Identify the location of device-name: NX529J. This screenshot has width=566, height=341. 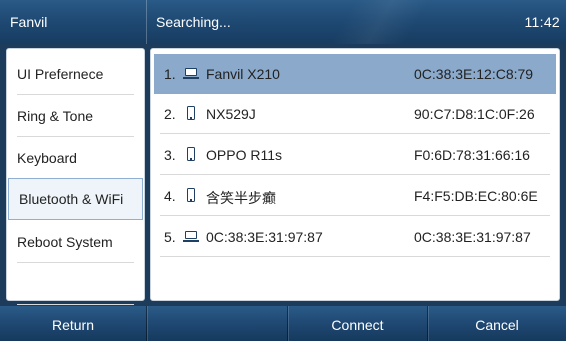
(231, 114).